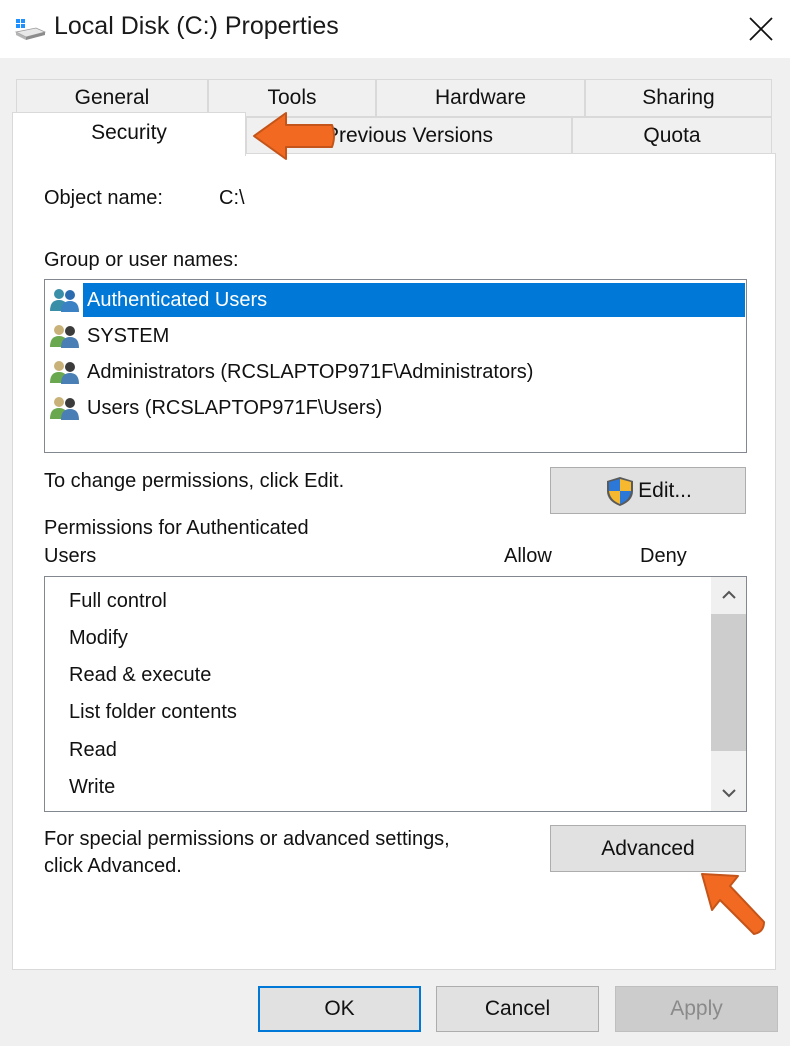 This screenshot has height=1046, width=790. What do you see at coordinates (696, 1009) in the screenshot?
I see `apply-button: Apply` at bounding box center [696, 1009].